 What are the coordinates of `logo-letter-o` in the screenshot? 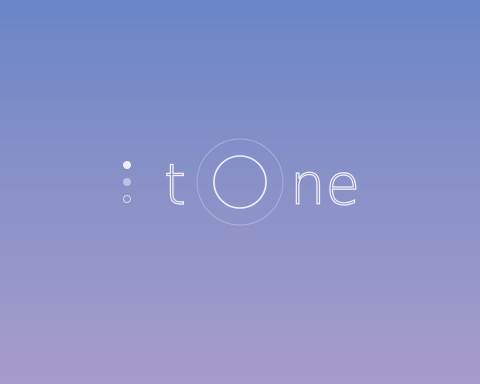 It's located at (240, 182).